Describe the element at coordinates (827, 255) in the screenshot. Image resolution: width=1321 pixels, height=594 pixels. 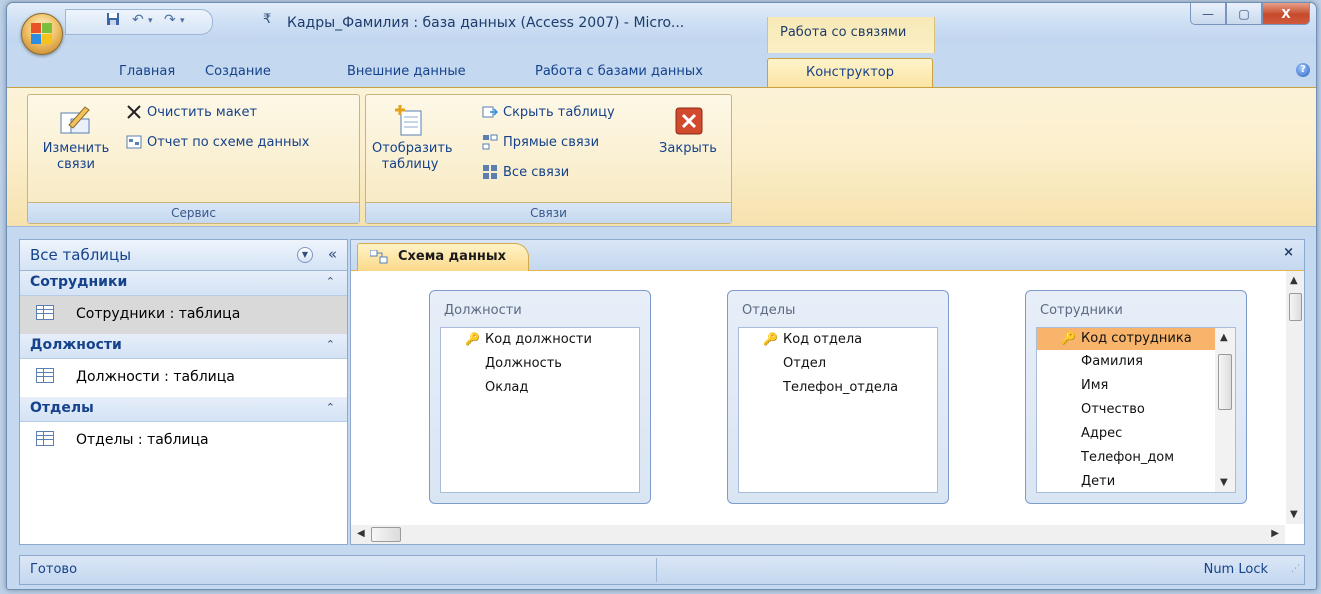
I see `document-tab-bar: Схема данных ×` at that location.